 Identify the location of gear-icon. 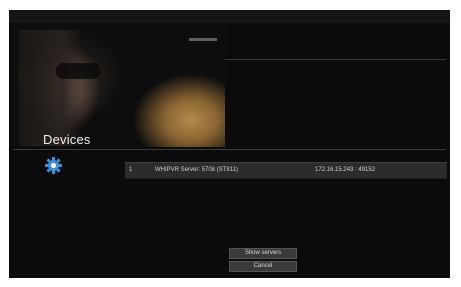
(53, 165).